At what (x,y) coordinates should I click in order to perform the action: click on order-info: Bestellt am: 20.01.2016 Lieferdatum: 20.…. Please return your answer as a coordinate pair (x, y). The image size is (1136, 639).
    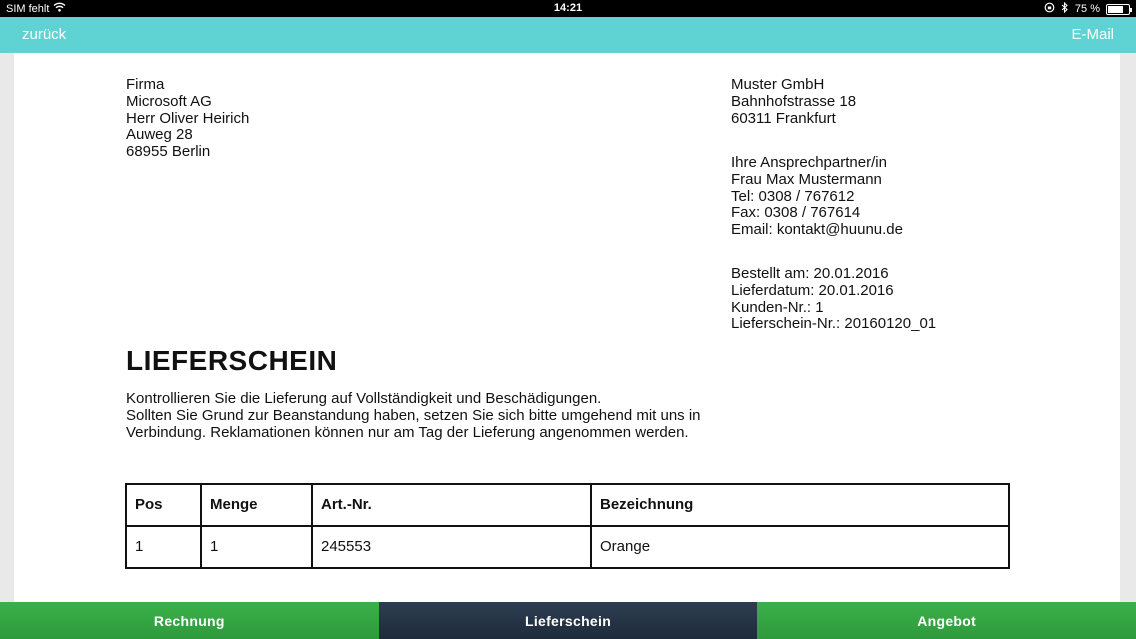
    Looking at the image, I should click on (834, 299).